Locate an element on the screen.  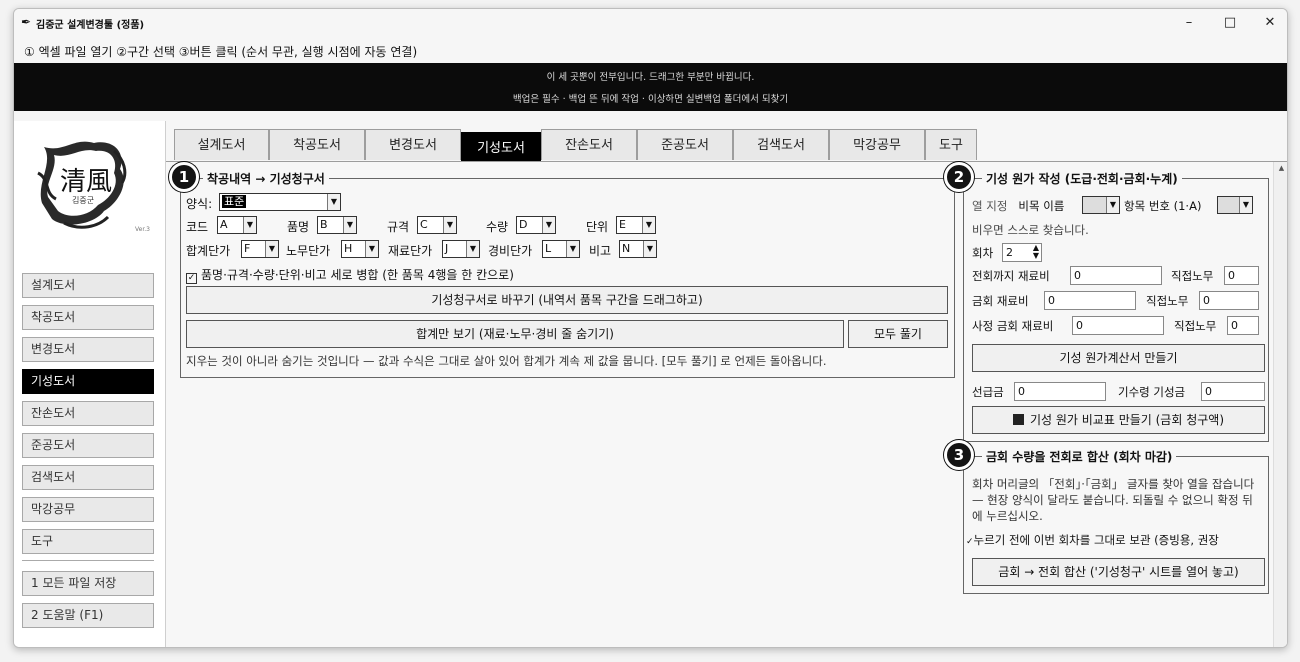
panel-merge-title: 금회 수량을 전회로 합산 (회차 마감) is located at coordinates (1079, 457).